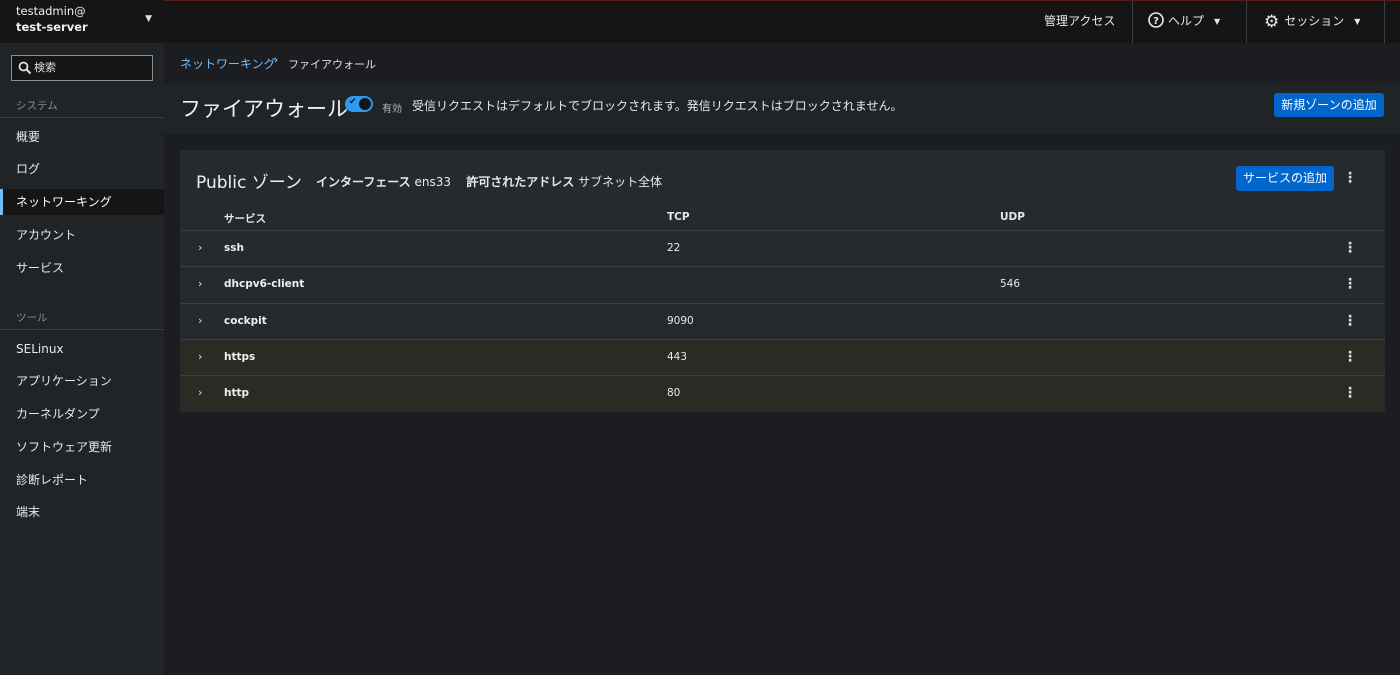  What do you see at coordinates (782, 321) in the screenshot?
I see `table-row: › cockpit 9090 ⋮` at bounding box center [782, 321].